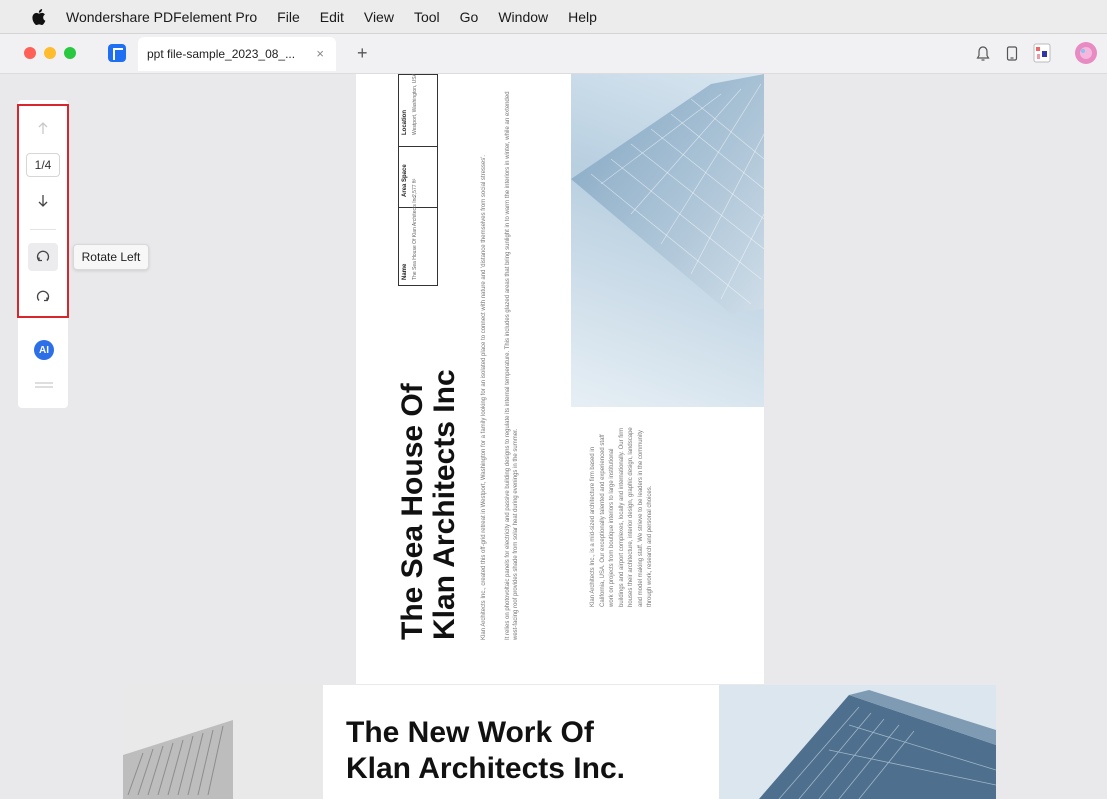 Image resolution: width=1107 pixels, height=799 pixels. Describe the element at coordinates (161, 17) in the screenshot. I see `menu-app-name: Wondershare PDFelement Pro` at that location.